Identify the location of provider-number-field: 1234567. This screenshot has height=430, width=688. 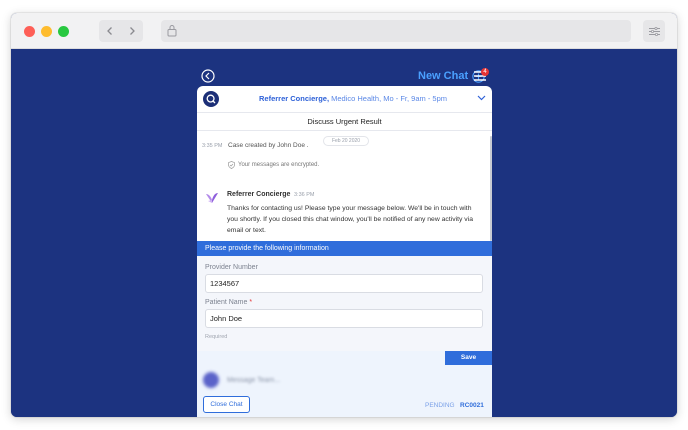
(344, 283).